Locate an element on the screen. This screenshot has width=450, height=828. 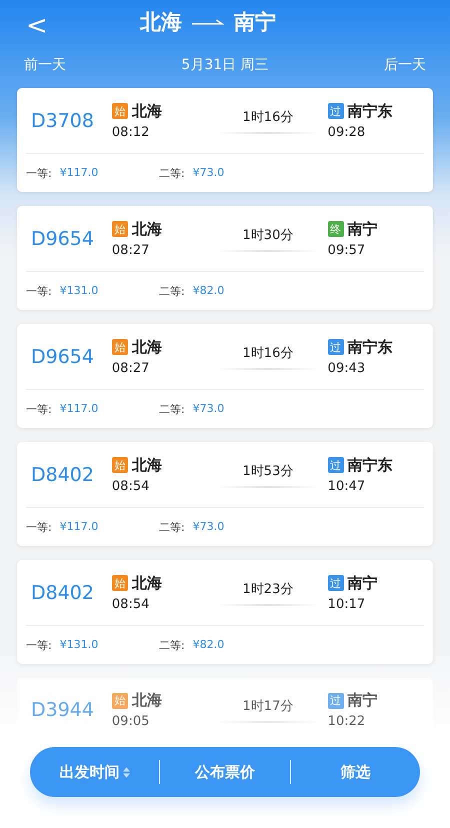
travel-date: 5月31日 周三 is located at coordinates (225, 65).